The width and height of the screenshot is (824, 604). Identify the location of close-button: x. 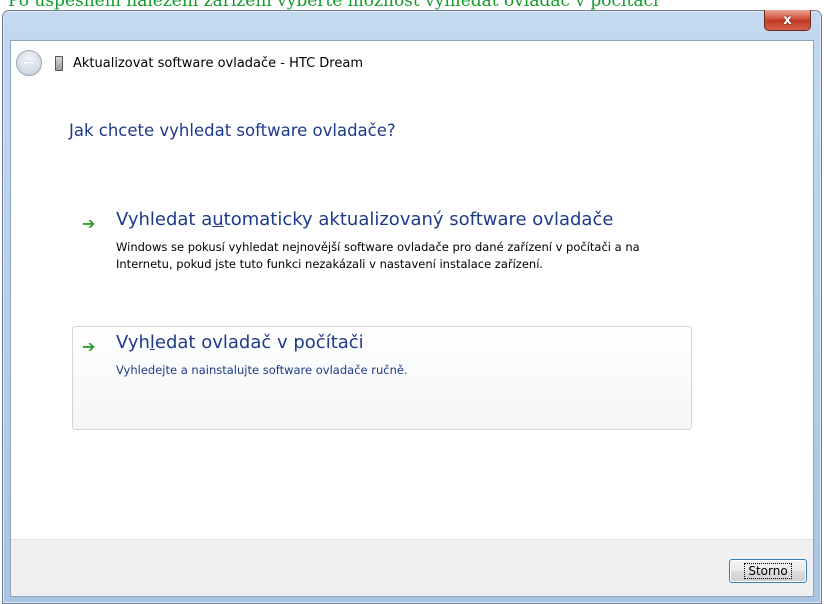
(787, 20).